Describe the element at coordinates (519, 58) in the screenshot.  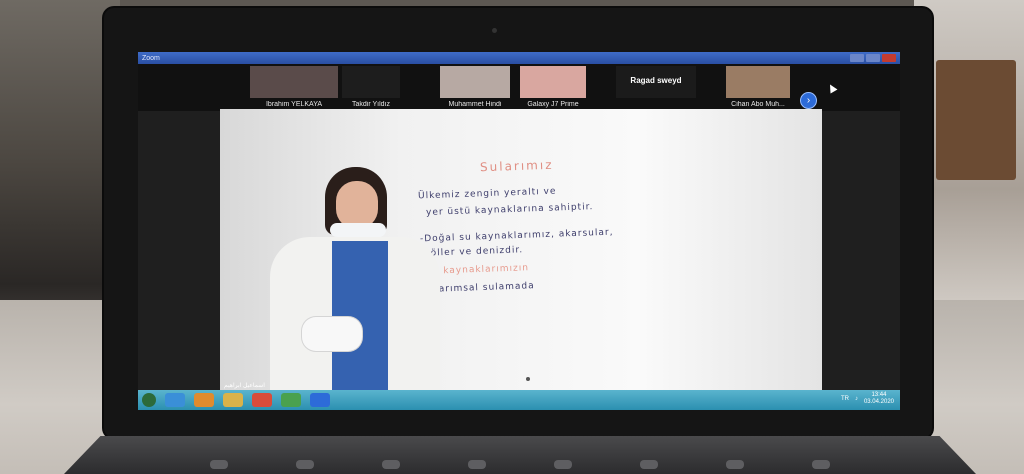
I see `window-titlebar: Zoom` at that location.